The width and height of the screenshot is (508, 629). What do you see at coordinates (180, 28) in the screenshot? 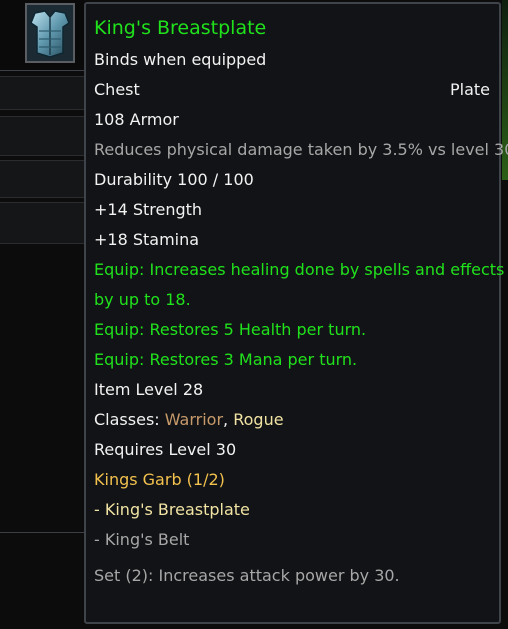
I see `item-name: King's Breastplate` at bounding box center [180, 28].